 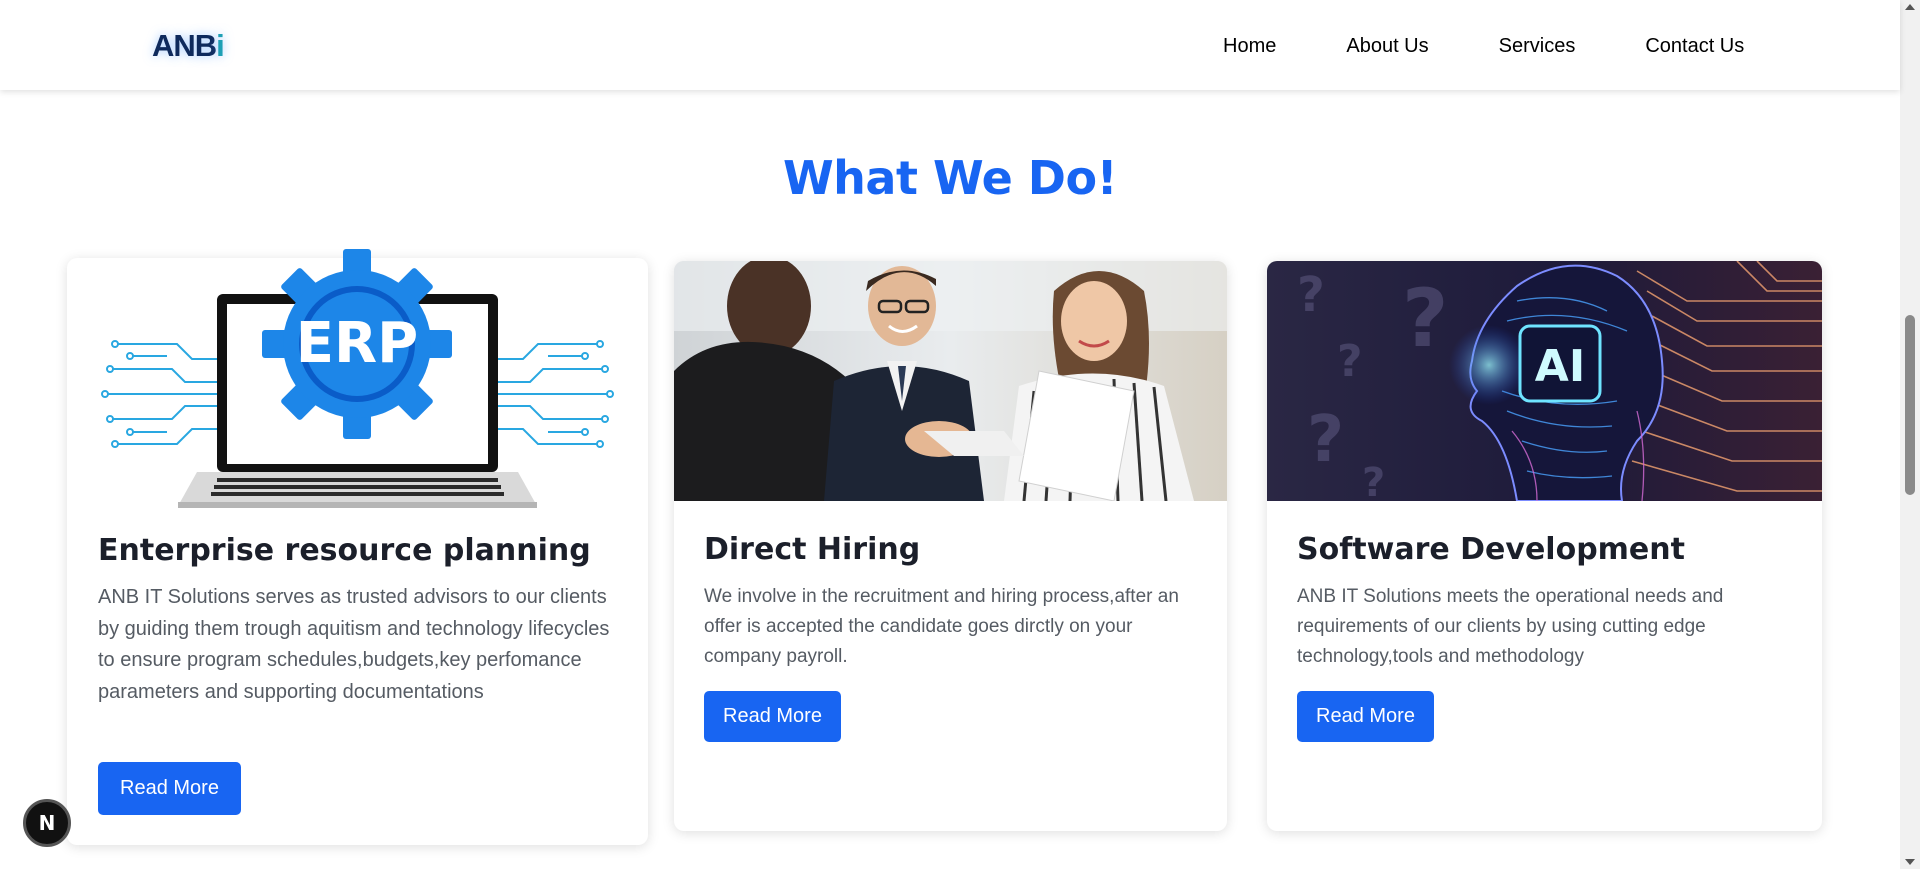 I want to click on scroll-thumb, so click(x=1910, y=405).